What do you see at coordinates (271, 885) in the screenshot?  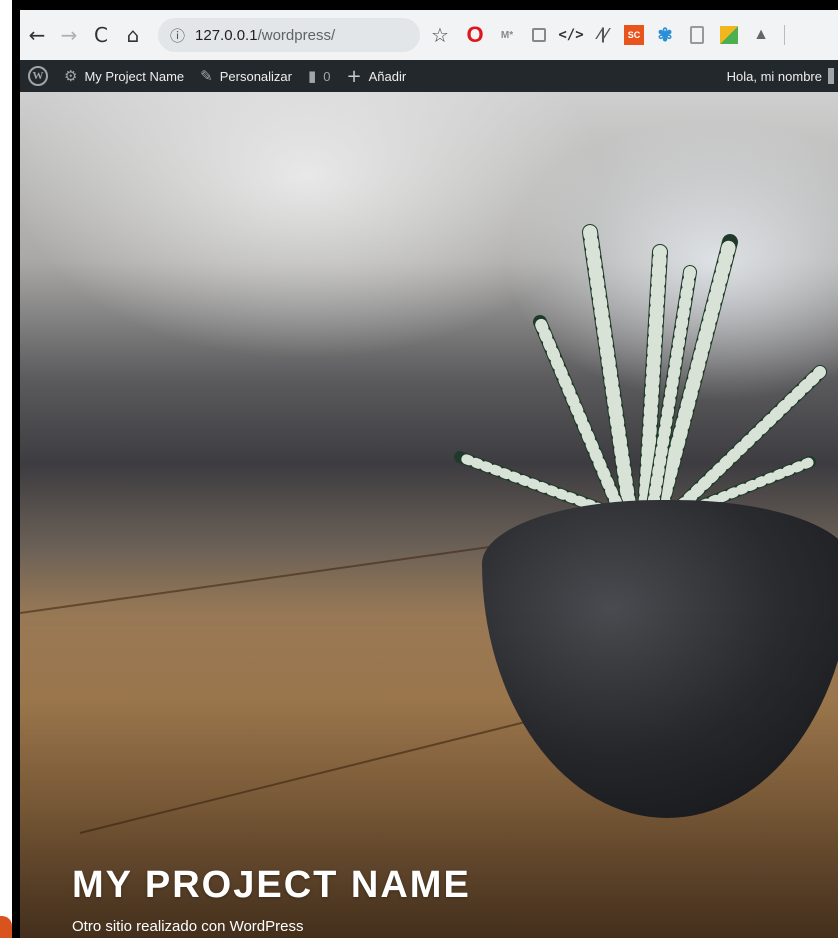 I see `site-title: MY PROJECT NAME` at bounding box center [271, 885].